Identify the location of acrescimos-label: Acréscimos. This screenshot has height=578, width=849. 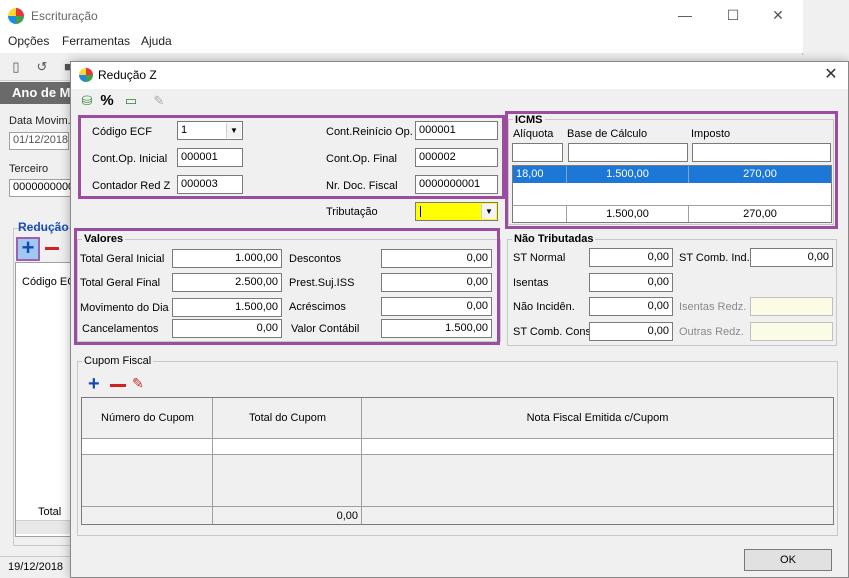
(317, 307).